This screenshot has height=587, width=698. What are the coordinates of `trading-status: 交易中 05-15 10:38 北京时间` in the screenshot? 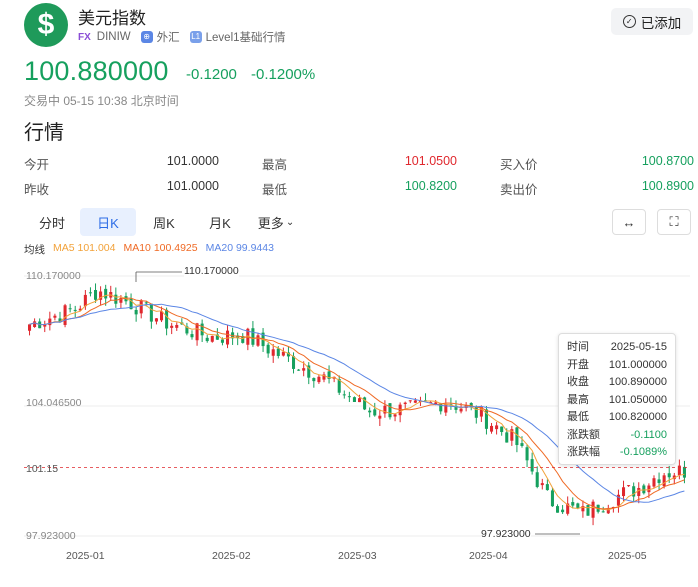 It's located at (101, 101).